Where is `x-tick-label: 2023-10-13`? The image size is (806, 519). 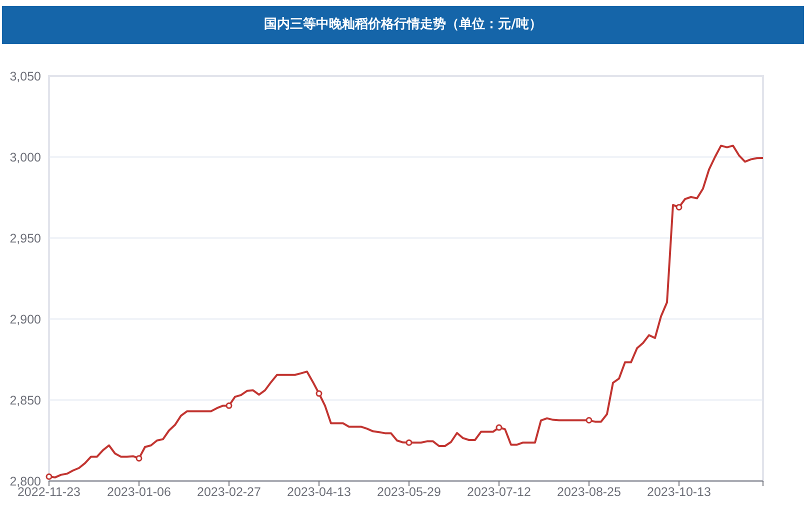 x-tick-label: 2023-10-13 is located at coordinates (679, 492).